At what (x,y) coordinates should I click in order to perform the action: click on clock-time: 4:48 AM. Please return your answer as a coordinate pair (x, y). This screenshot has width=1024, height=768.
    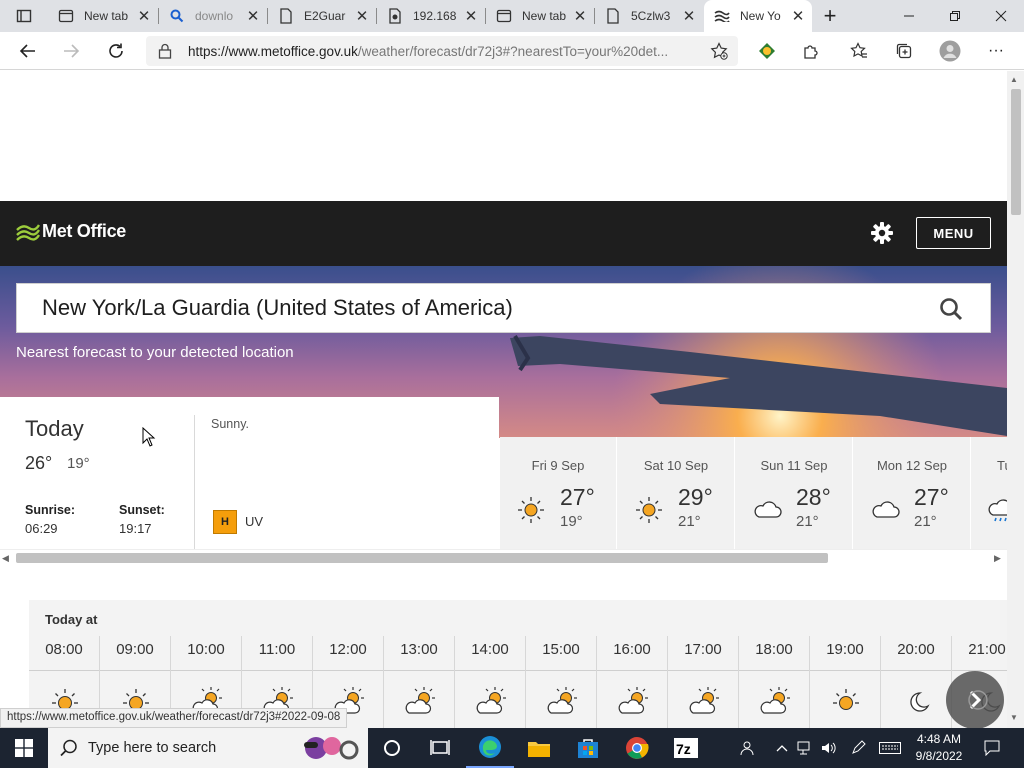
    Looking at the image, I should click on (939, 739).